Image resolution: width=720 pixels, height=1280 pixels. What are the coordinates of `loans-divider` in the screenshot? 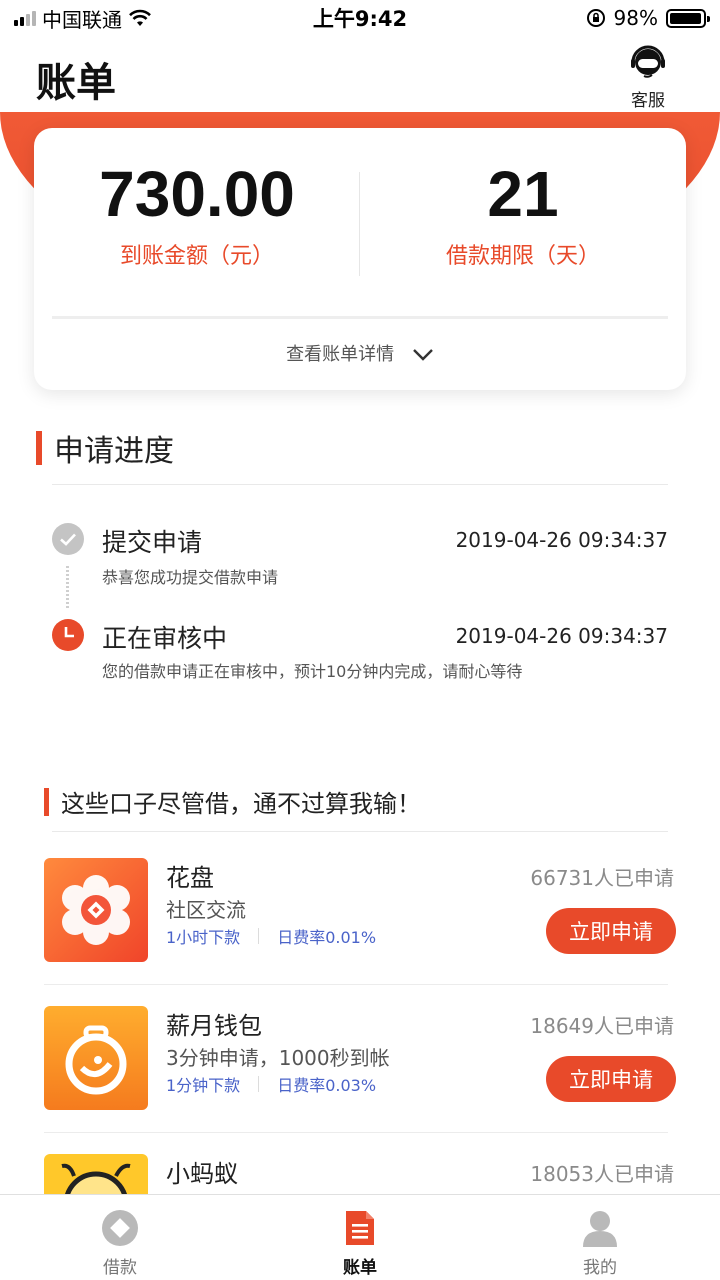 It's located at (360, 831).